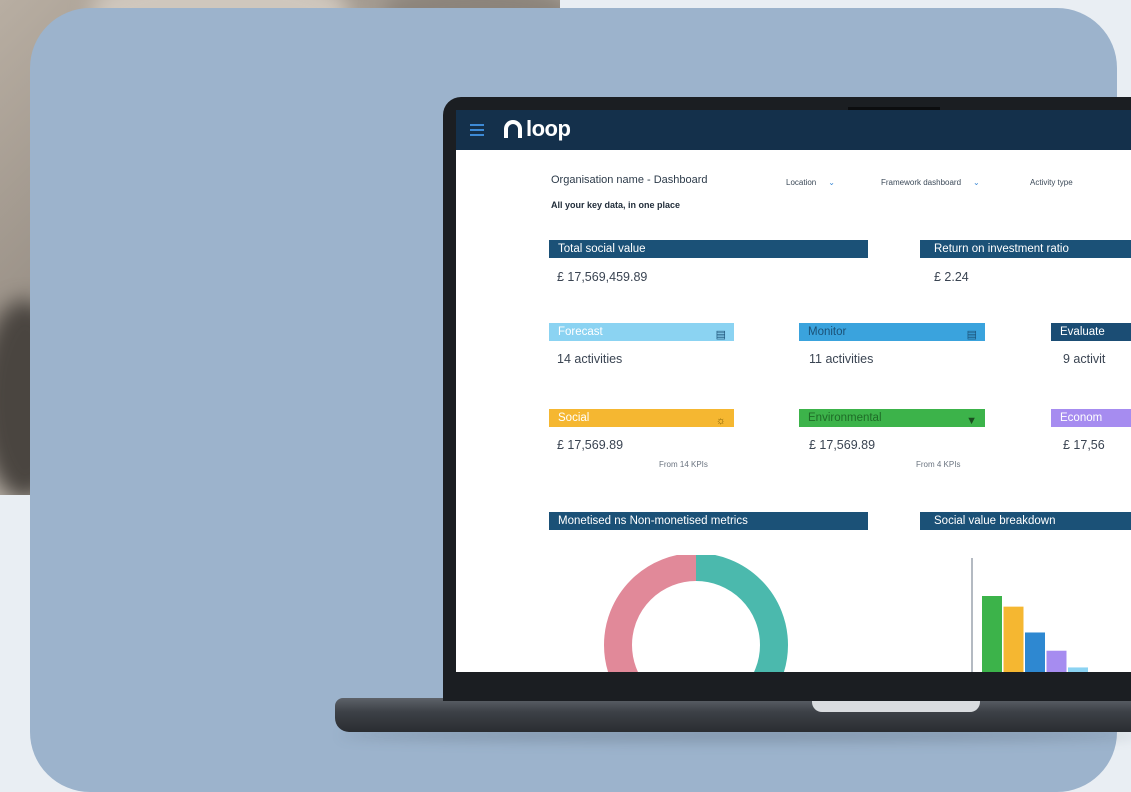  I want to click on social-label: Social, so click(574, 418).